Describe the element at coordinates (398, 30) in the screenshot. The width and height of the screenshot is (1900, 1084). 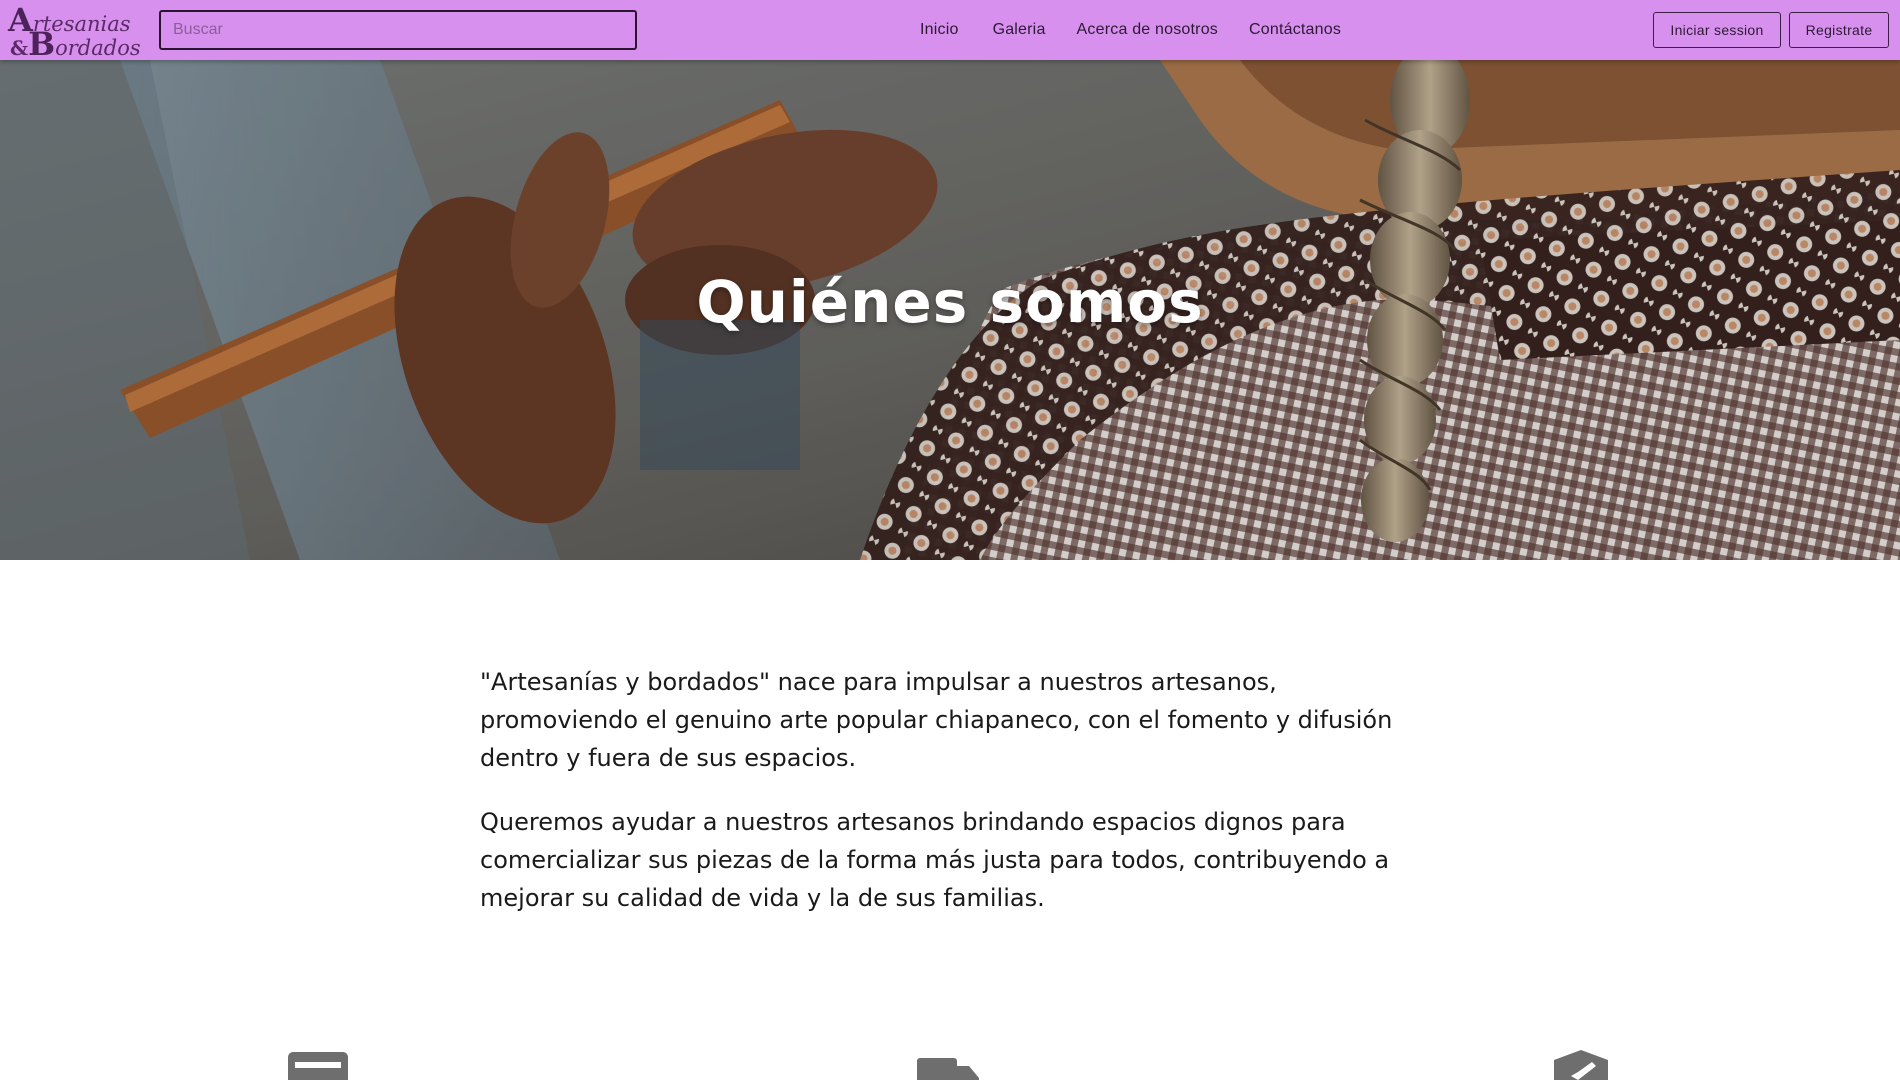
I see `search-input` at that location.